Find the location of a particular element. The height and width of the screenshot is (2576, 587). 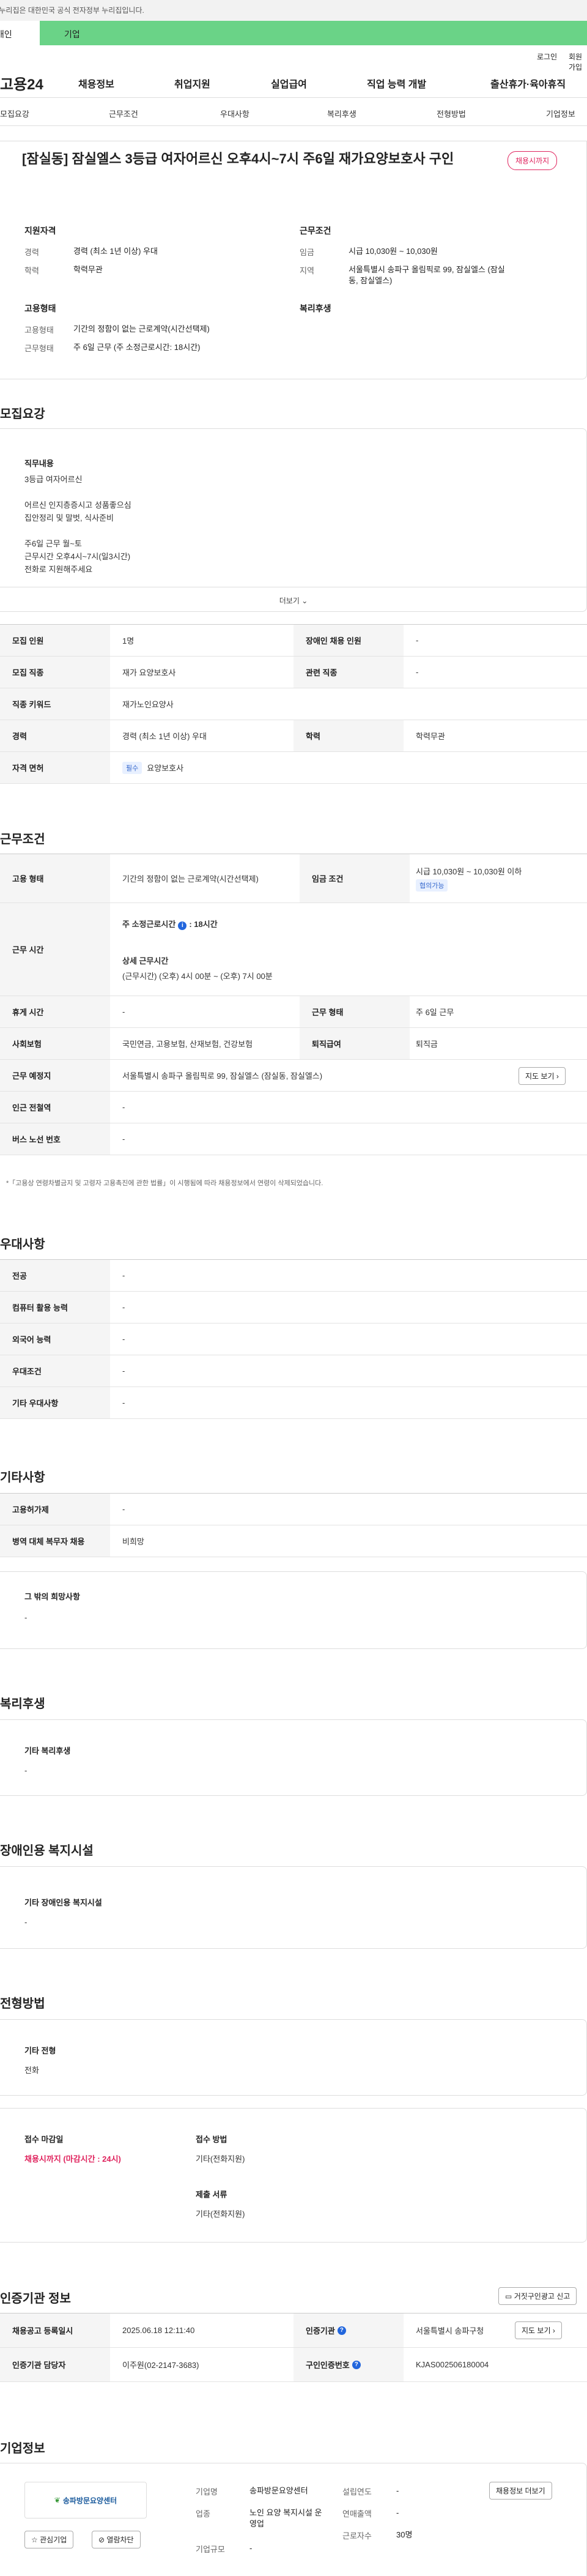

company-section-title: 기업정보 is located at coordinates (22, 2448).